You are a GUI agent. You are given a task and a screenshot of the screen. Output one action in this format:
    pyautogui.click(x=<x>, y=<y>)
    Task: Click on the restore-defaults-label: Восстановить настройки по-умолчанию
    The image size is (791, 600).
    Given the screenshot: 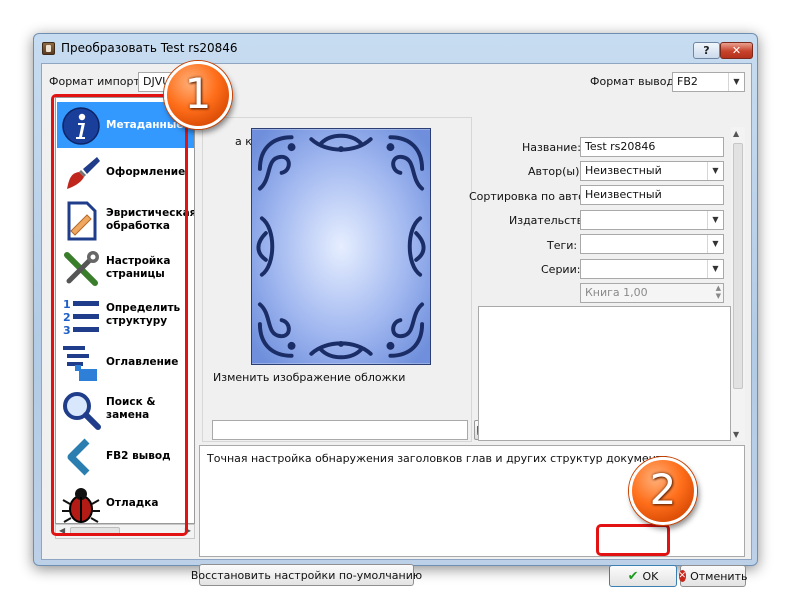 What is the action you would take?
    pyautogui.click(x=306, y=575)
    